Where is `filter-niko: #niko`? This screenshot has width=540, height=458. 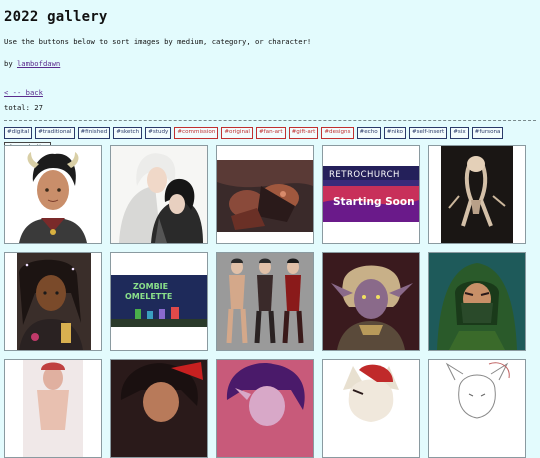 filter-niko: #niko is located at coordinates (394, 133).